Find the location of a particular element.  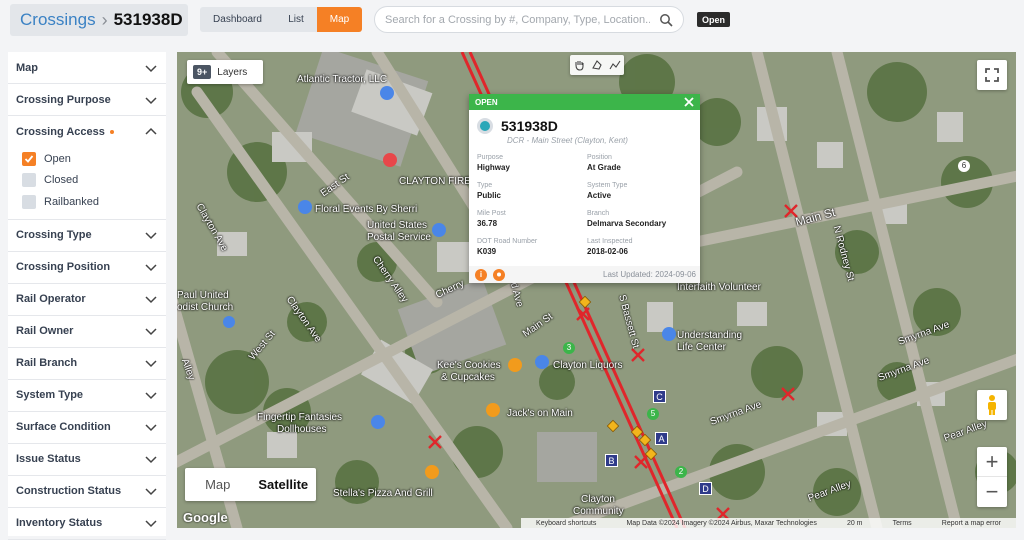

field-value: Highway is located at coordinates (493, 167).